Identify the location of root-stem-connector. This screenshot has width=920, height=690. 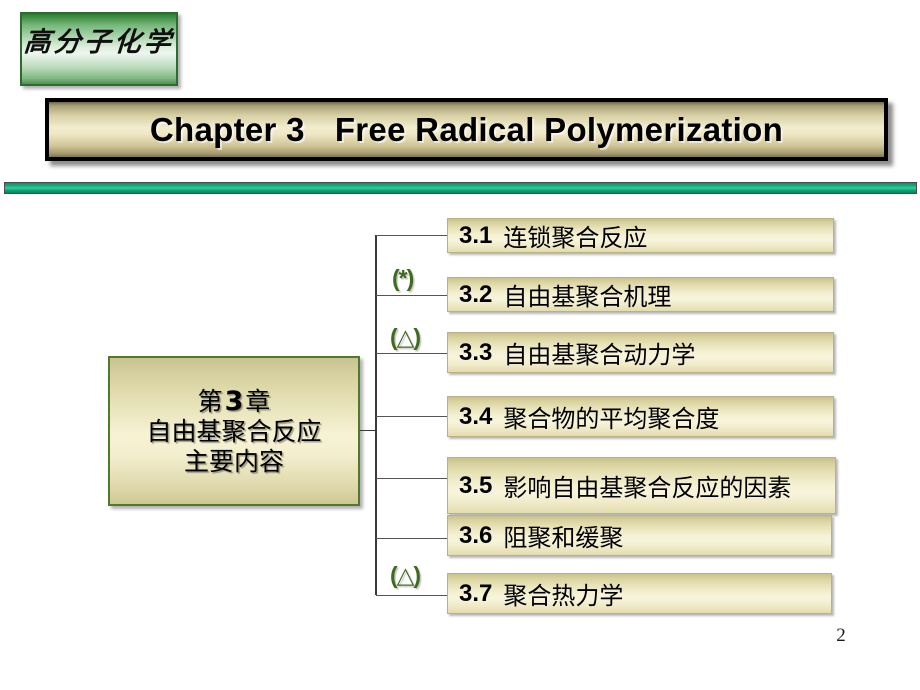
(368, 430).